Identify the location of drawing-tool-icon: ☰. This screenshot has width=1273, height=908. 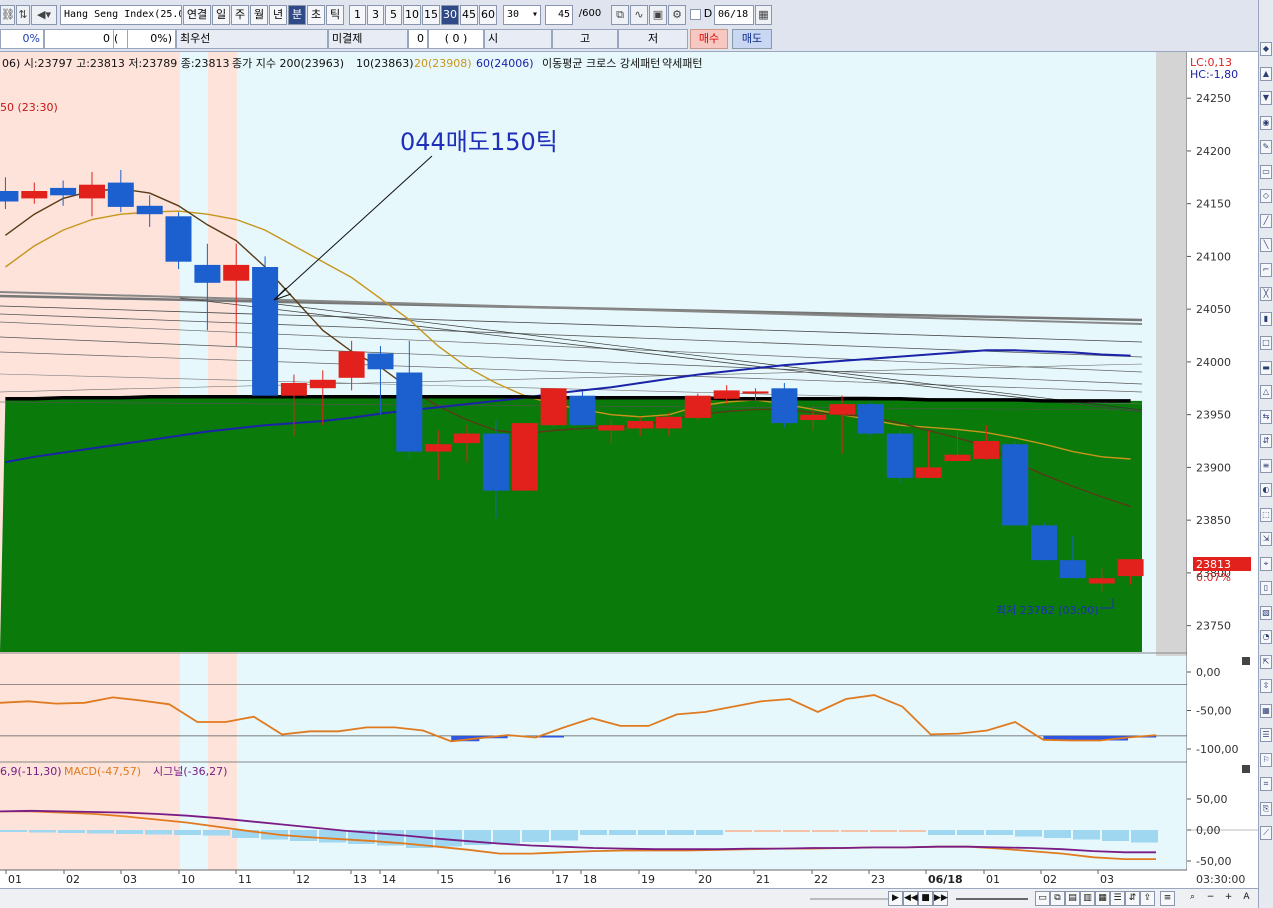
(1266, 735).